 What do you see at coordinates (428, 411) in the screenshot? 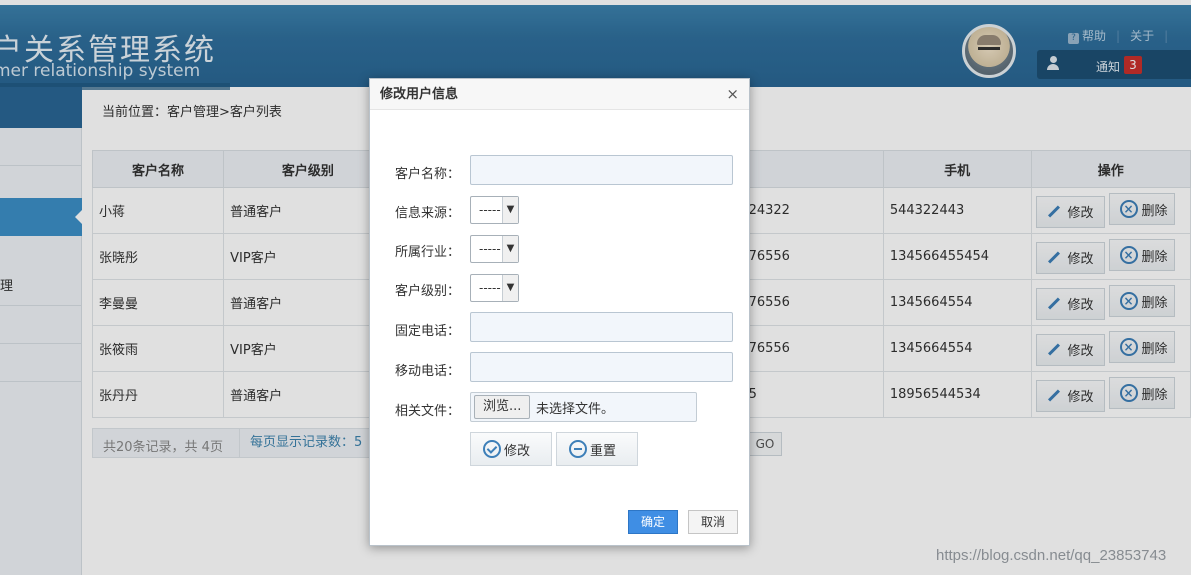
I see `label-file: 相关文件：` at bounding box center [428, 411].